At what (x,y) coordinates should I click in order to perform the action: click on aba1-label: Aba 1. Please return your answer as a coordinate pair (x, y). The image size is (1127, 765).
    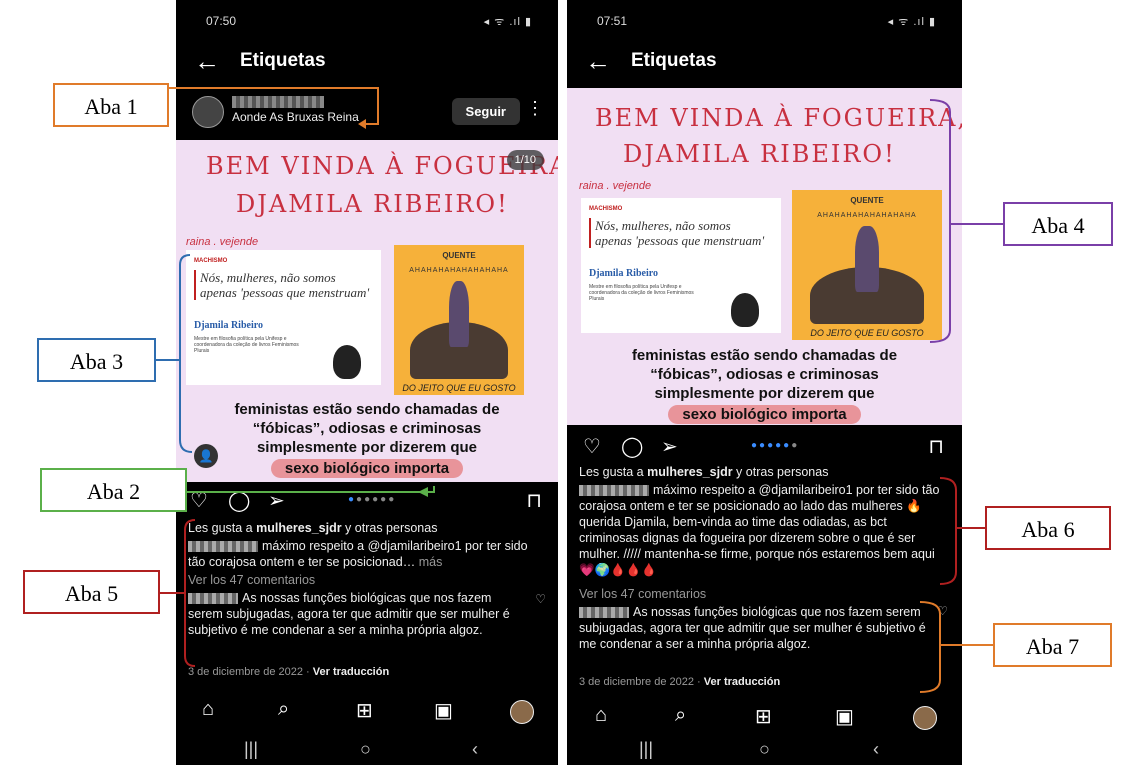
    Looking at the image, I should click on (111, 105).